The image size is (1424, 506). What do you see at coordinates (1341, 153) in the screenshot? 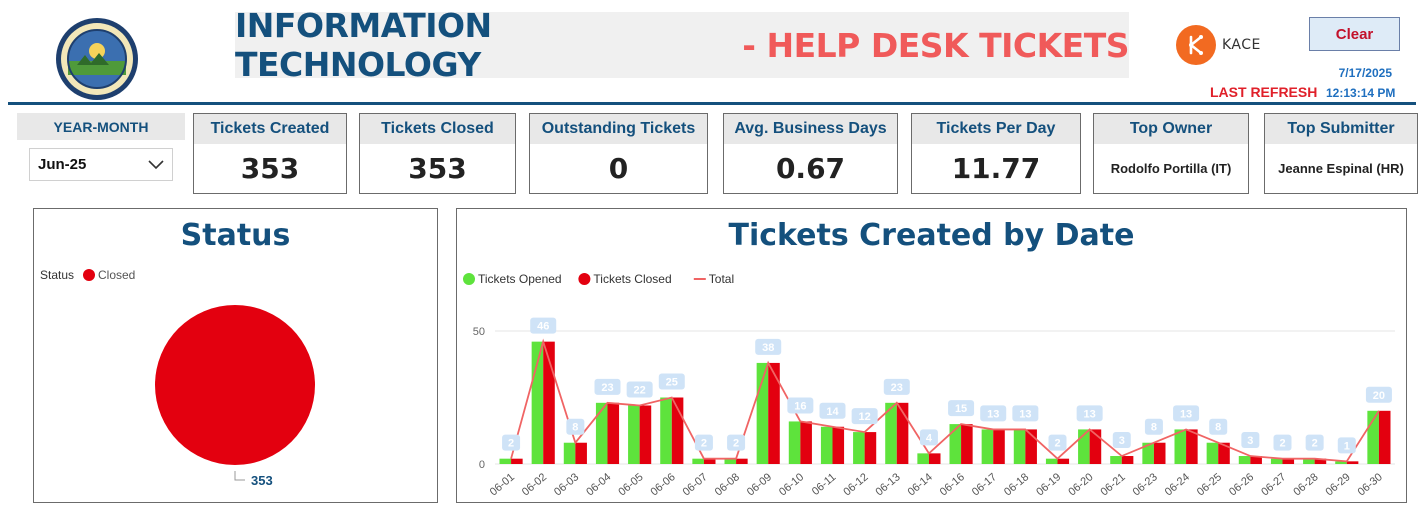
I see `kpi-top-submitter: Top Submitter Jeanne Espinal (HR)` at bounding box center [1341, 153].